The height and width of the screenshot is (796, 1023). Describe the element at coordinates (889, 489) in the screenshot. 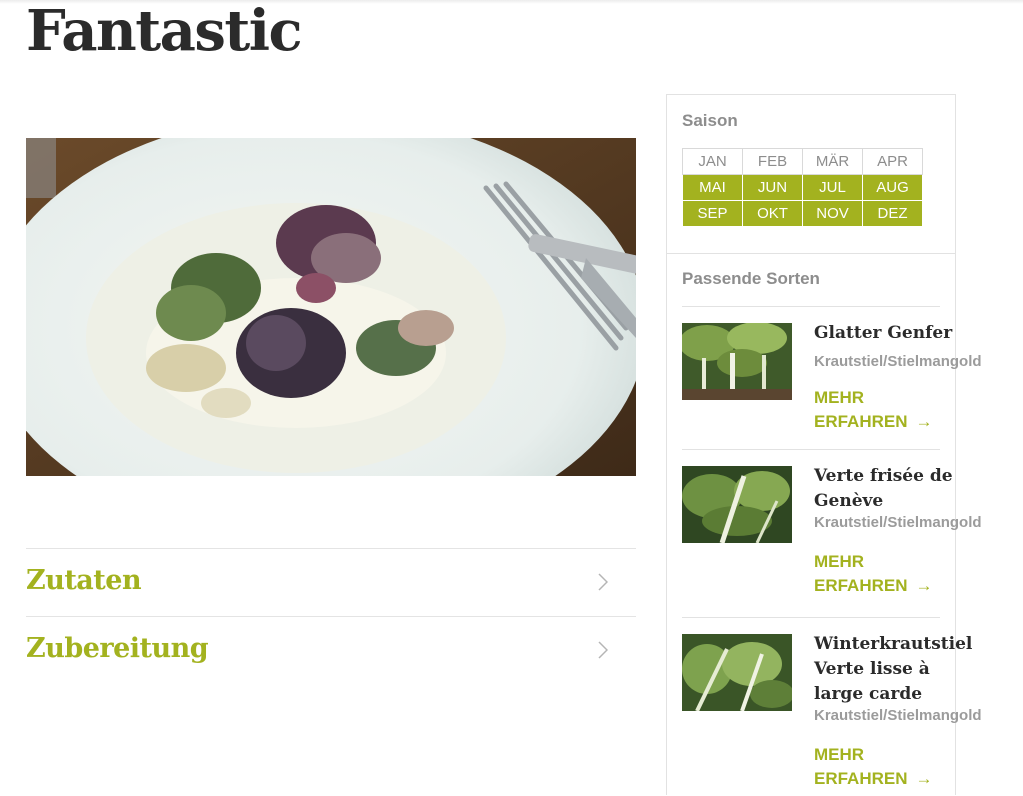

I see `variety-name: Verte frisée de Genève` at that location.